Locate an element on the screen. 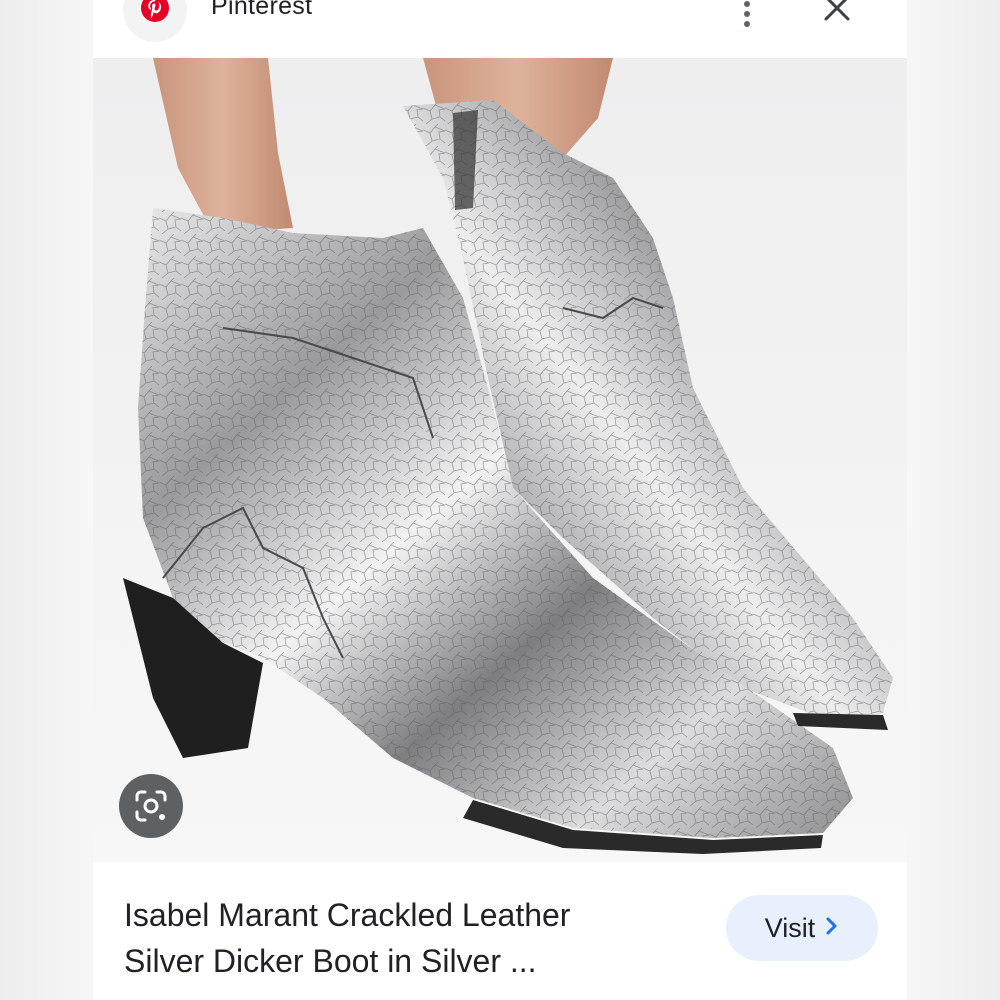  more-vert-icon is located at coordinates (747, 17).